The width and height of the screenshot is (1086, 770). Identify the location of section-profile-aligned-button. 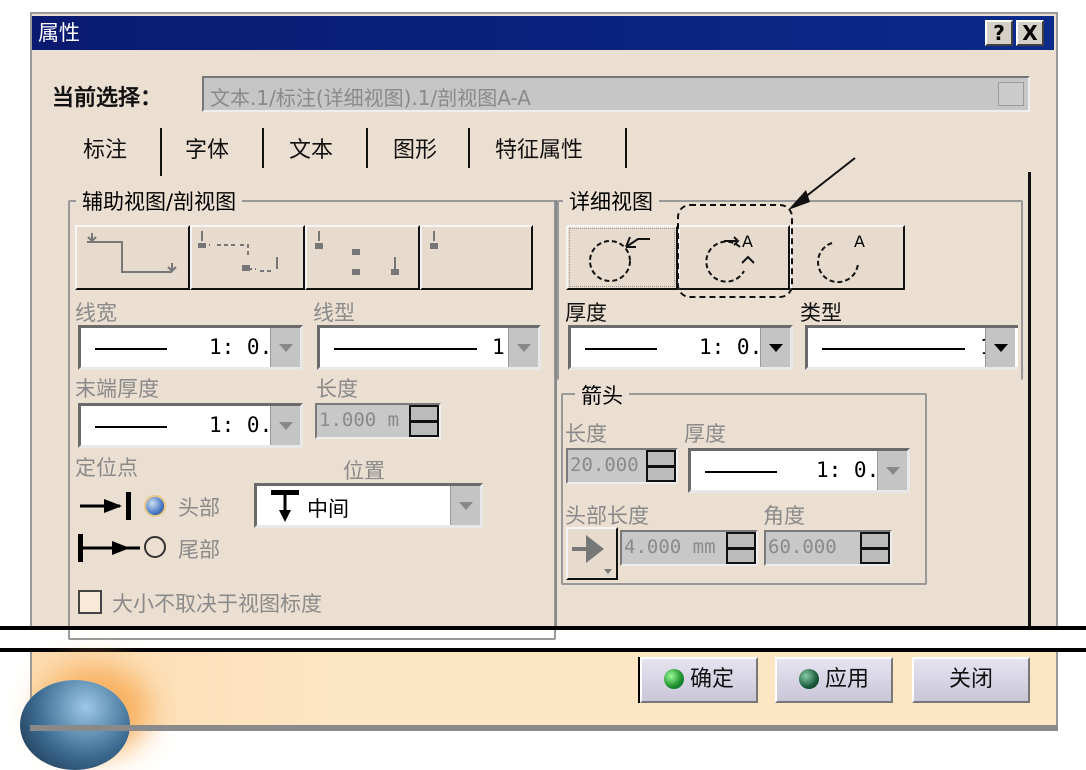
(362, 257).